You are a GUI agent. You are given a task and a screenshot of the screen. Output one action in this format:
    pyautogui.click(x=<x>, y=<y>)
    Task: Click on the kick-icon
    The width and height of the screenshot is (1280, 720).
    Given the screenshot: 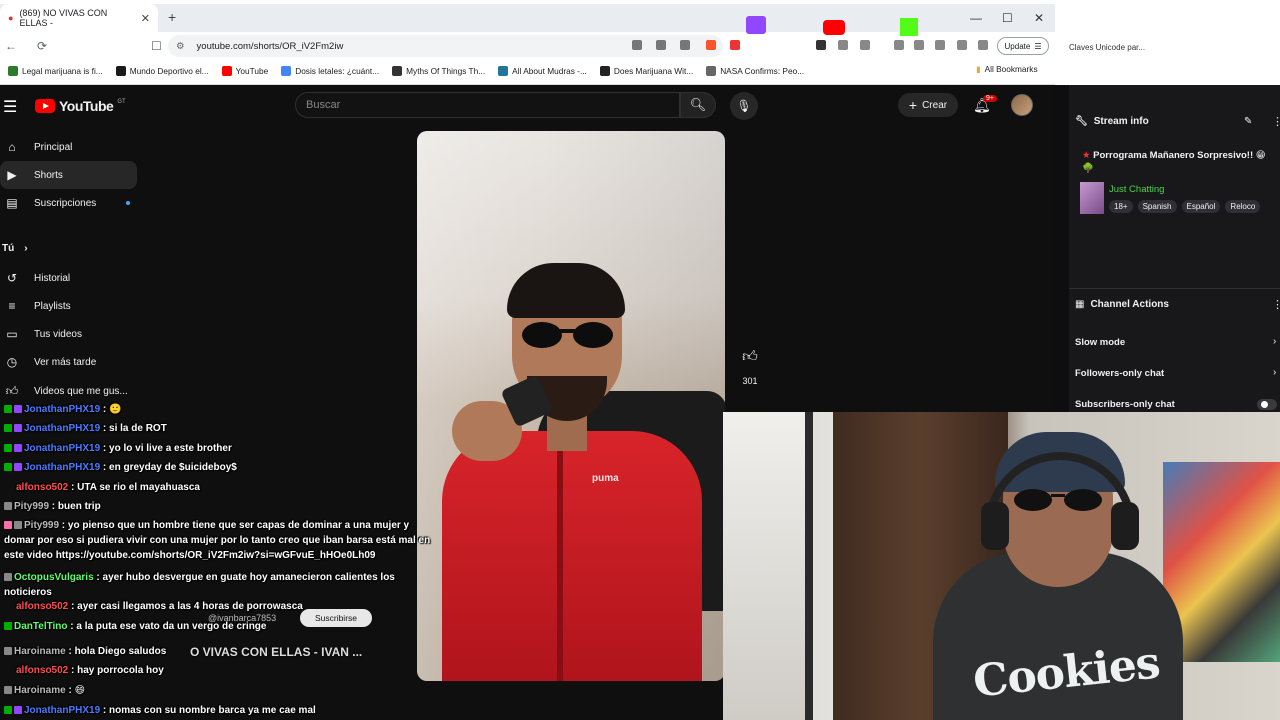 What is the action you would take?
    pyautogui.click(x=909, y=27)
    